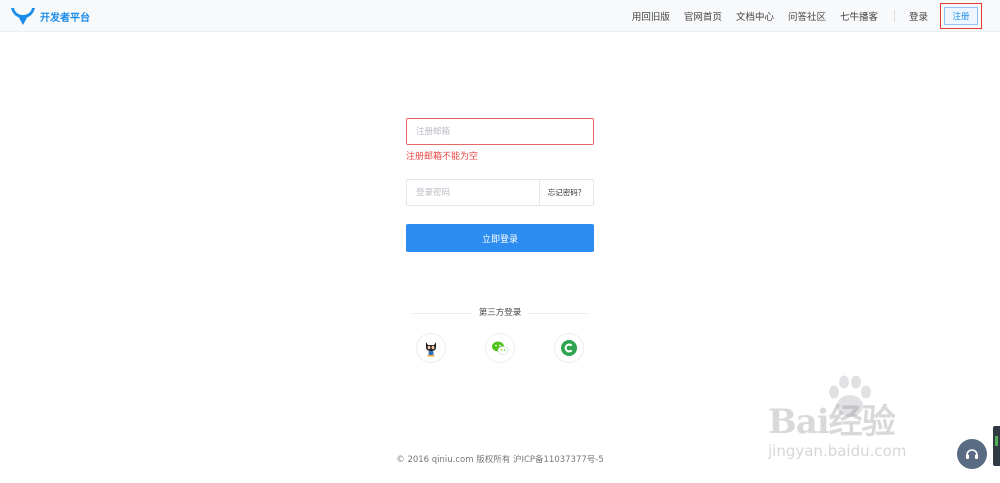 The height and width of the screenshot is (483, 1000). I want to click on nav-docs: 文档中心, so click(755, 16).